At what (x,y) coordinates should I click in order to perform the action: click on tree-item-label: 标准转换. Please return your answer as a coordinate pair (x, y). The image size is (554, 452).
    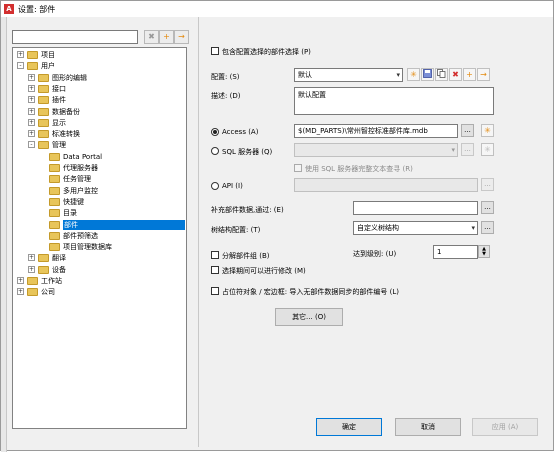
    Looking at the image, I should click on (66, 134).